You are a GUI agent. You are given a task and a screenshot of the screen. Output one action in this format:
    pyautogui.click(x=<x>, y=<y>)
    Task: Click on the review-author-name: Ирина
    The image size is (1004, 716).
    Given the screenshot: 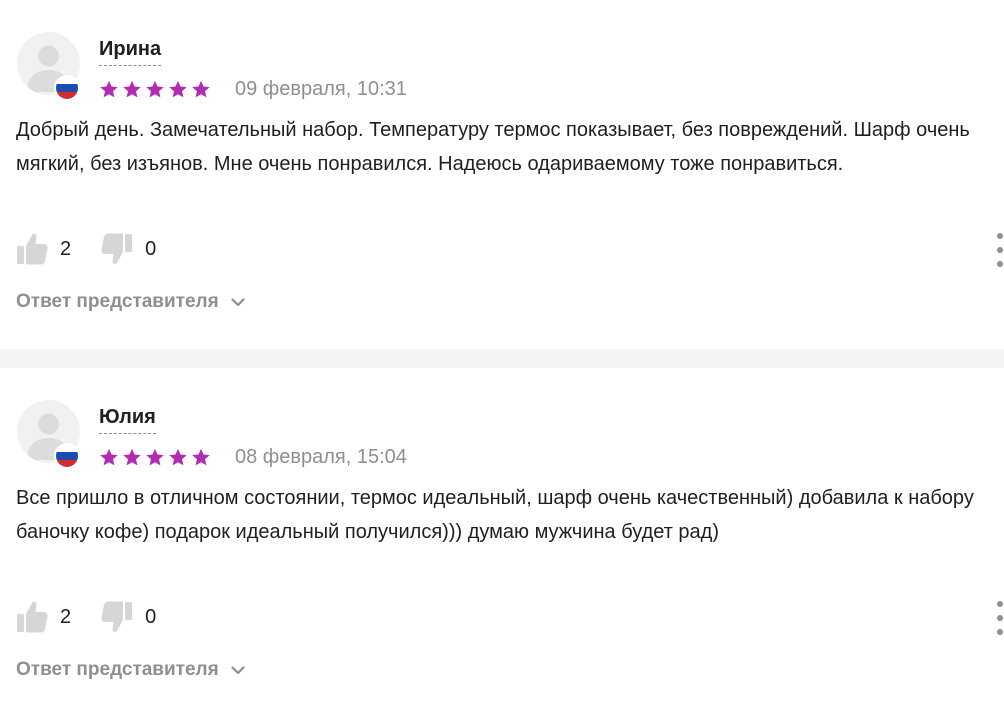 What is the action you would take?
    pyautogui.click(x=130, y=51)
    